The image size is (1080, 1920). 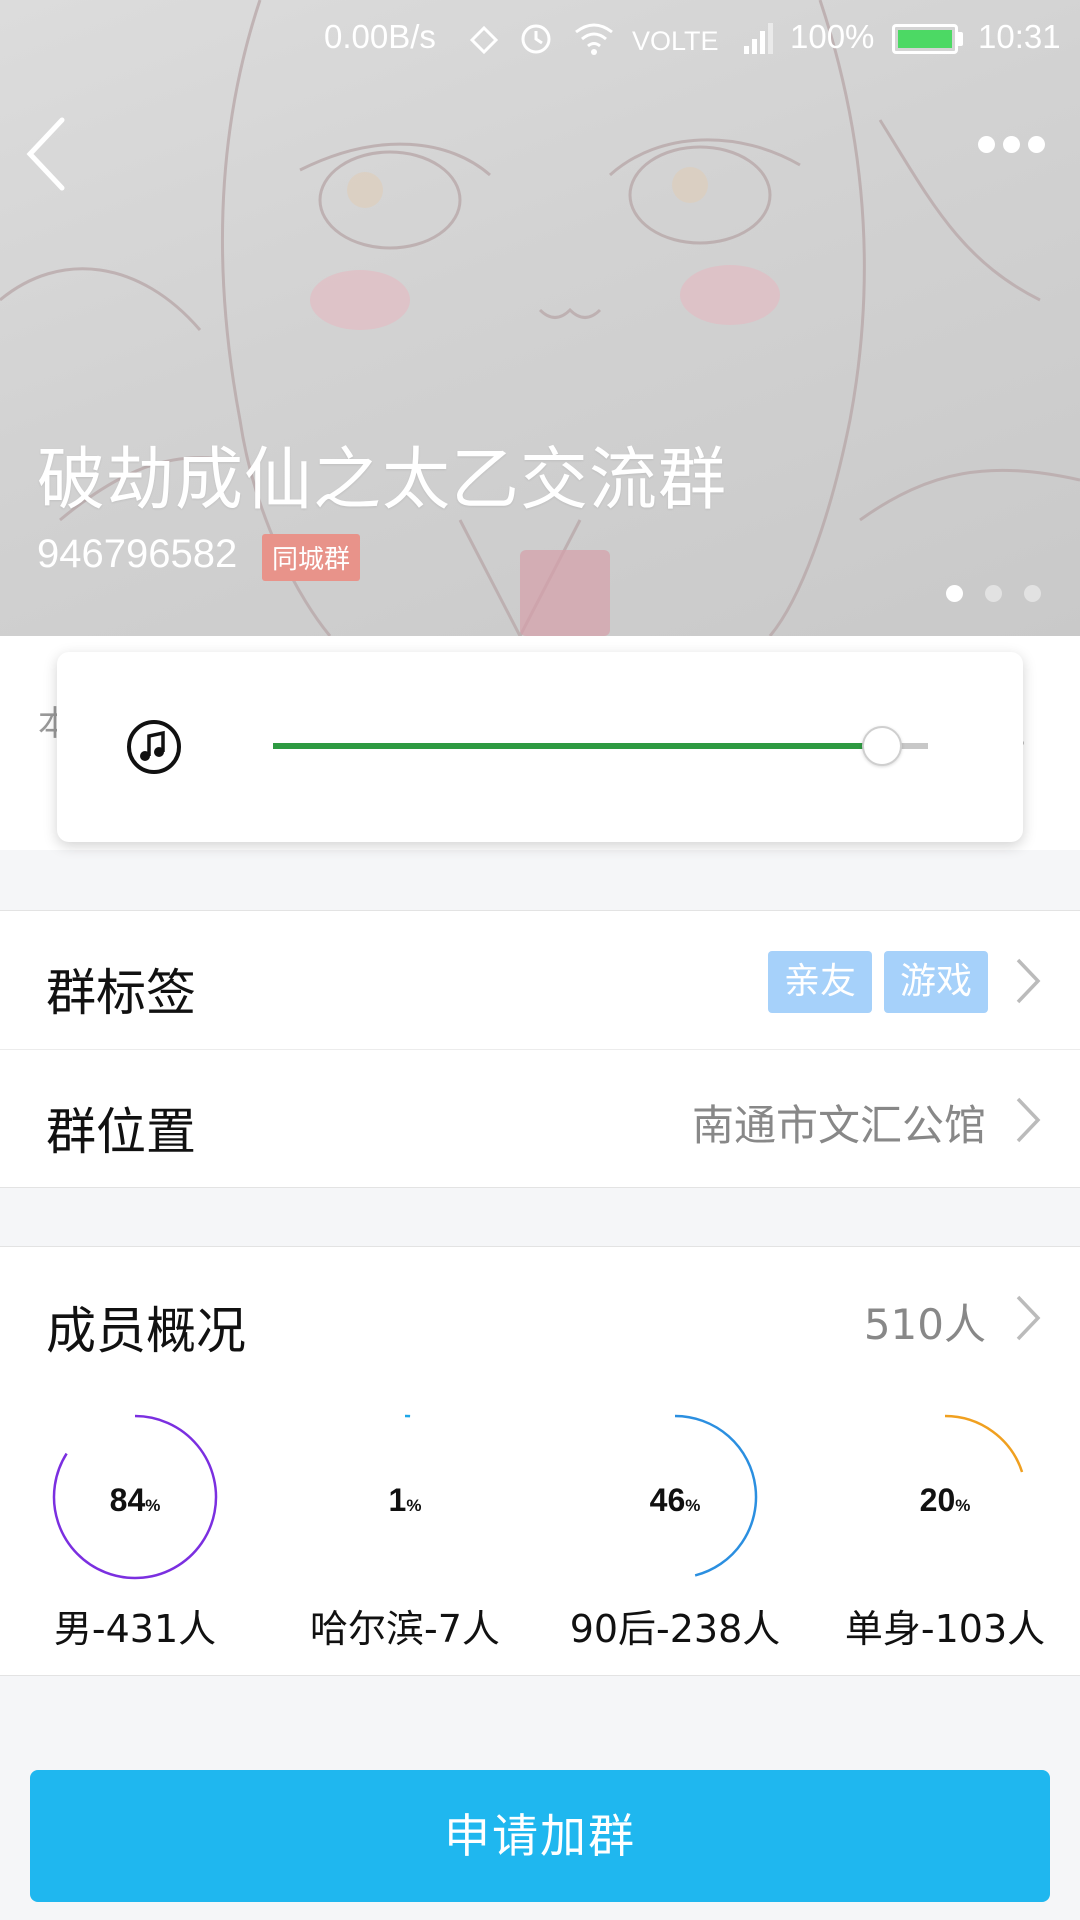 What do you see at coordinates (154, 747) in the screenshot?
I see `music-note-icon` at bounding box center [154, 747].